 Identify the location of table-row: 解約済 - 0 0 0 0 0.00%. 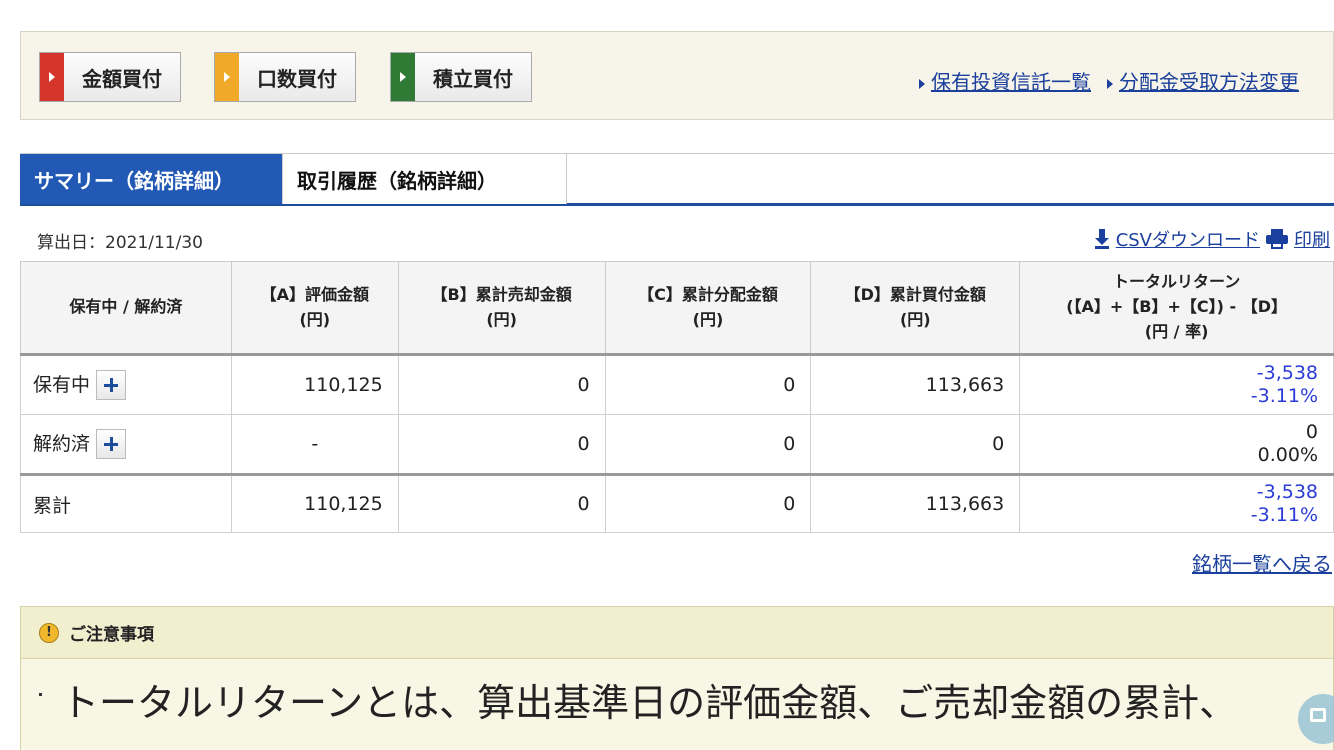
(677, 444).